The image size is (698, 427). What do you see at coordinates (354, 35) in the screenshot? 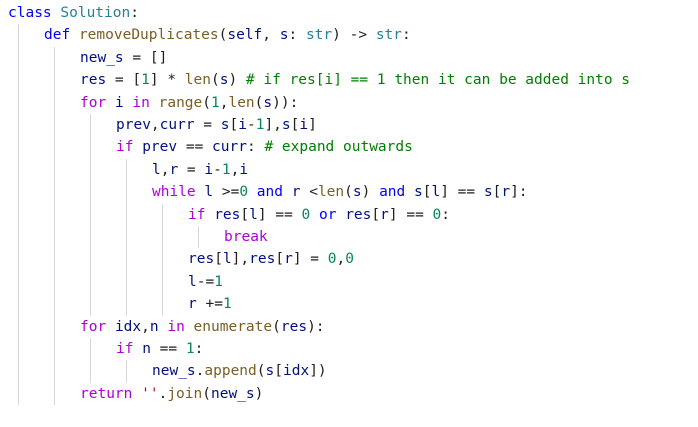
I see `code-token: ) ->` at bounding box center [354, 35].